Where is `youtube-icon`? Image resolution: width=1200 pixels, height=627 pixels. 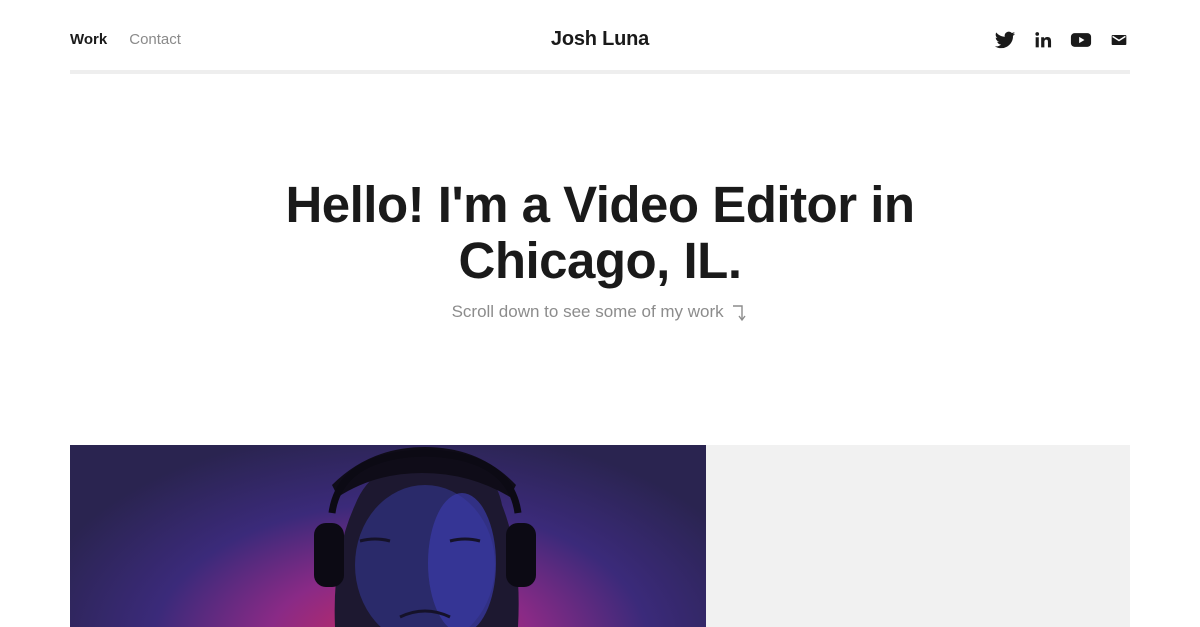
youtube-icon is located at coordinates (1081, 40).